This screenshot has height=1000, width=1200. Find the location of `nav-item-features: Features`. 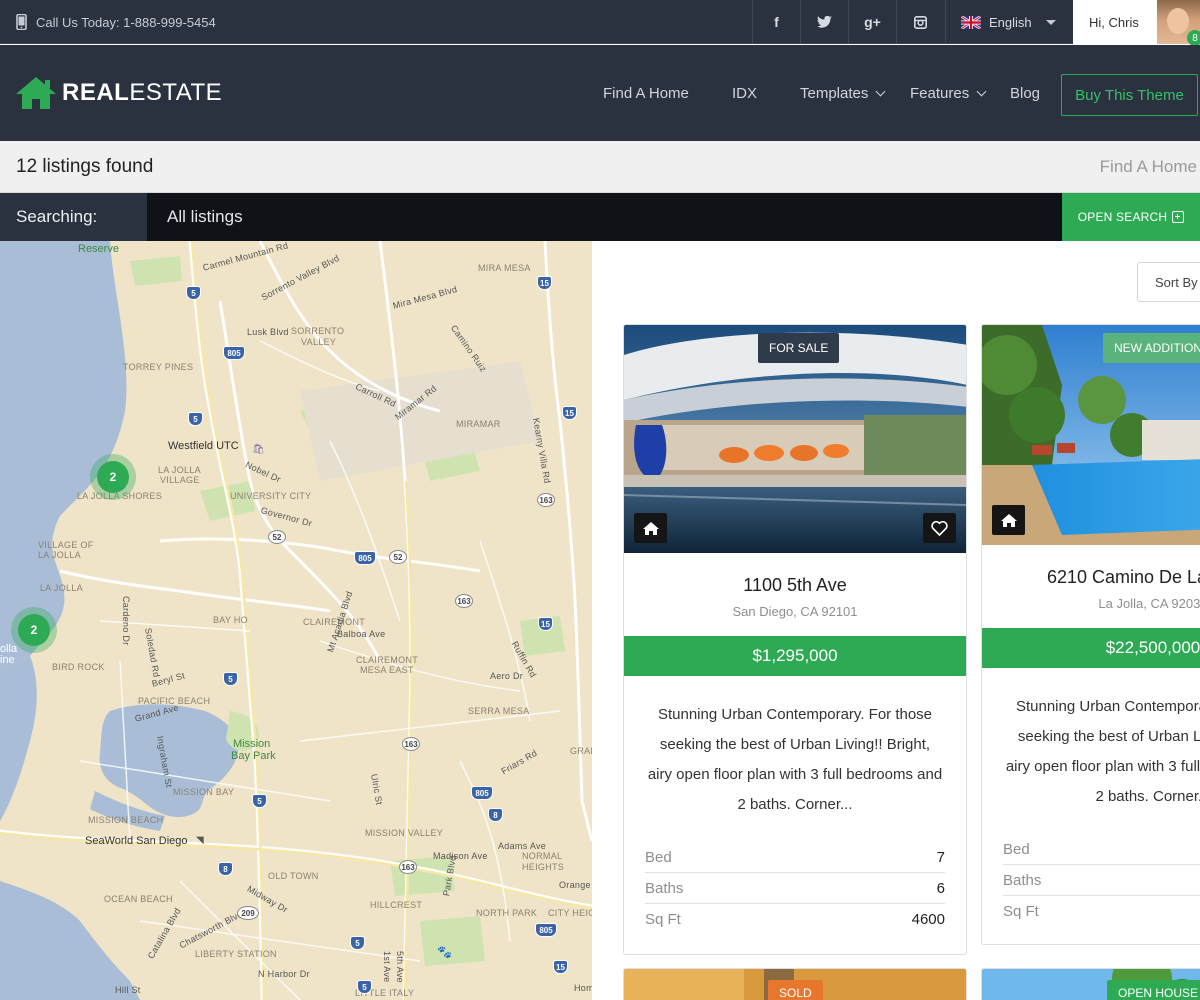

nav-item-features: Features is located at coordinates (948, 93).